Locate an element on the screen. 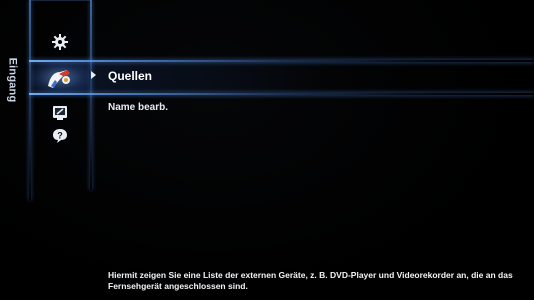  category-input is located at coordinates (60, 78).